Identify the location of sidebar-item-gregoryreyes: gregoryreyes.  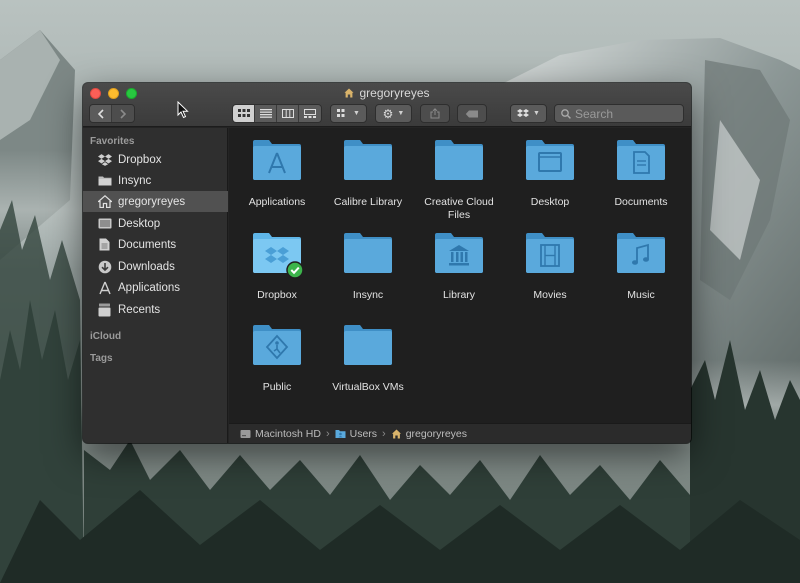
(155, 201).